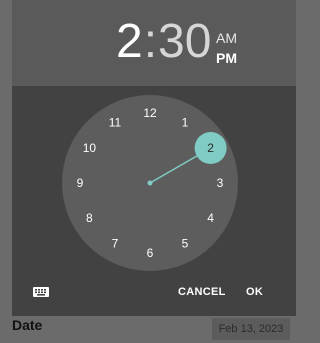  I want to click on dial-hour-4: 4, so click(210, 218).